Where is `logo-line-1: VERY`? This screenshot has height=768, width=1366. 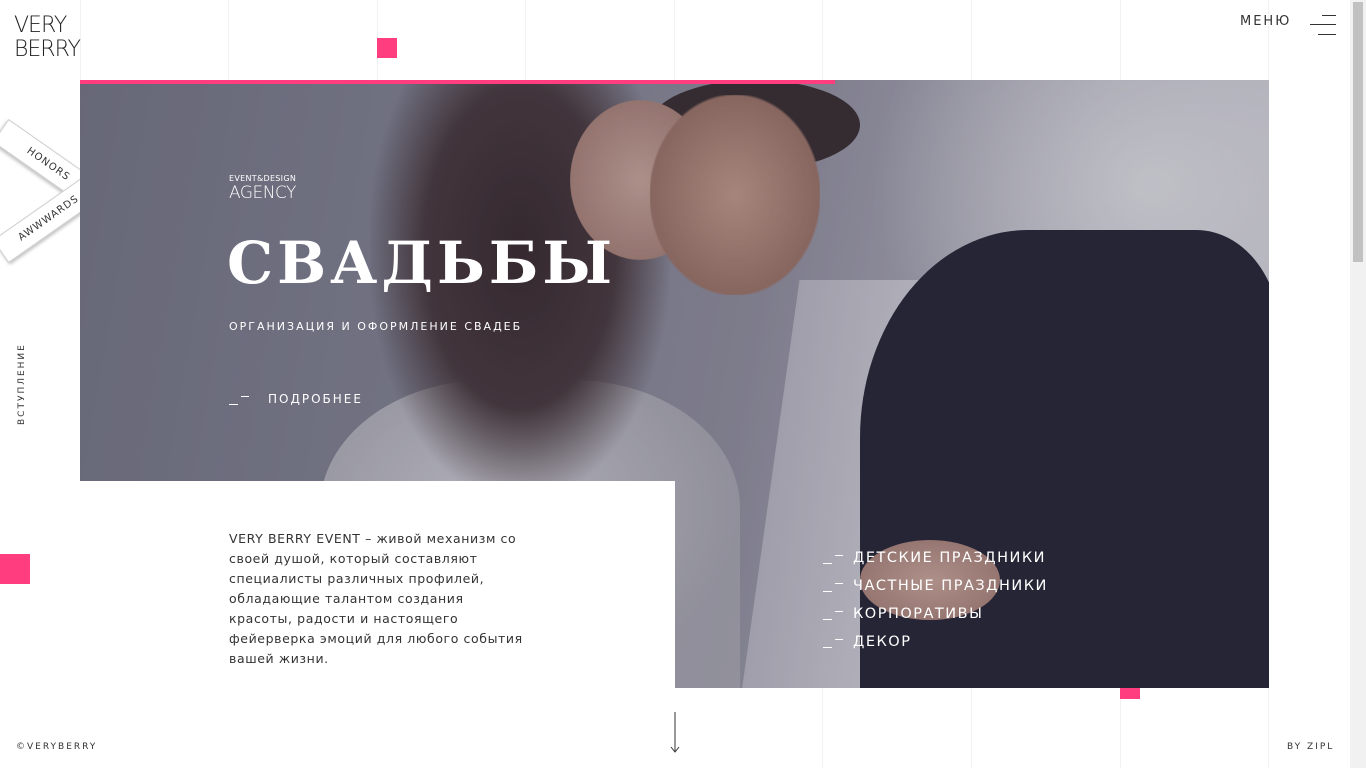 logo-line-1: VERY is located at coordinates (40, 25).